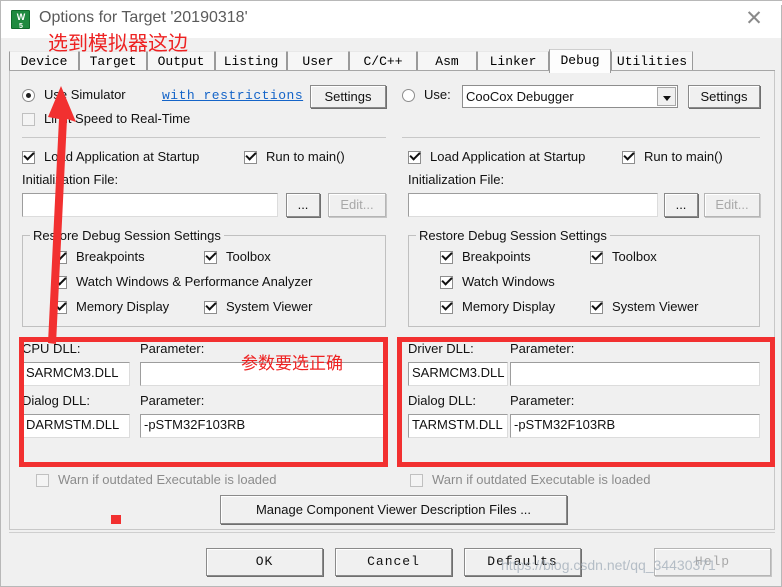 The height and width of the screenshot is (587, 782). What do you see at coordinates (172, 348) in the screenshot?
I see `cpu-parameter-label: Parameter:` at bounding box center [172, 348].